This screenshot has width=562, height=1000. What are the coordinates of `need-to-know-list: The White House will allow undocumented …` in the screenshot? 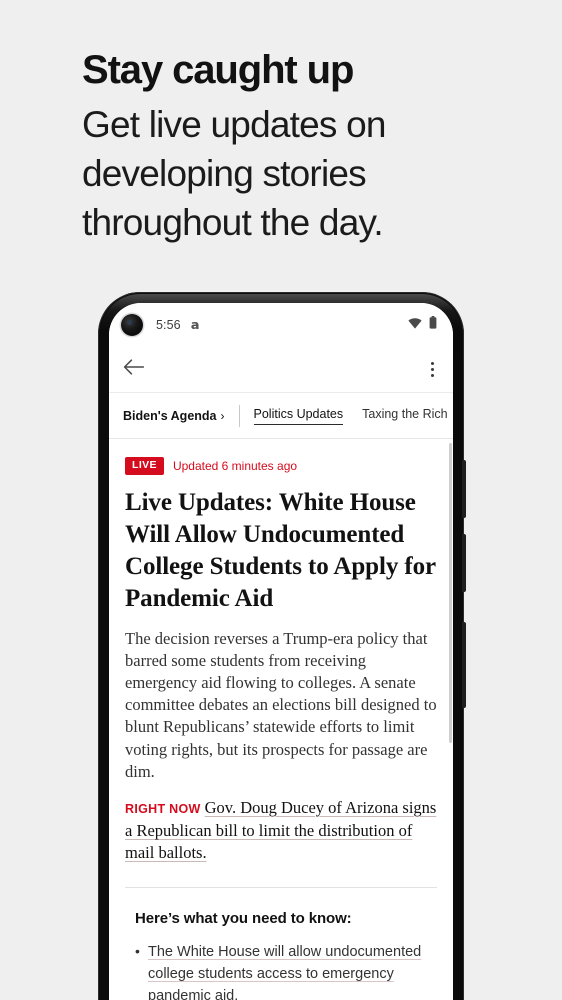 It's located at (286, 970).